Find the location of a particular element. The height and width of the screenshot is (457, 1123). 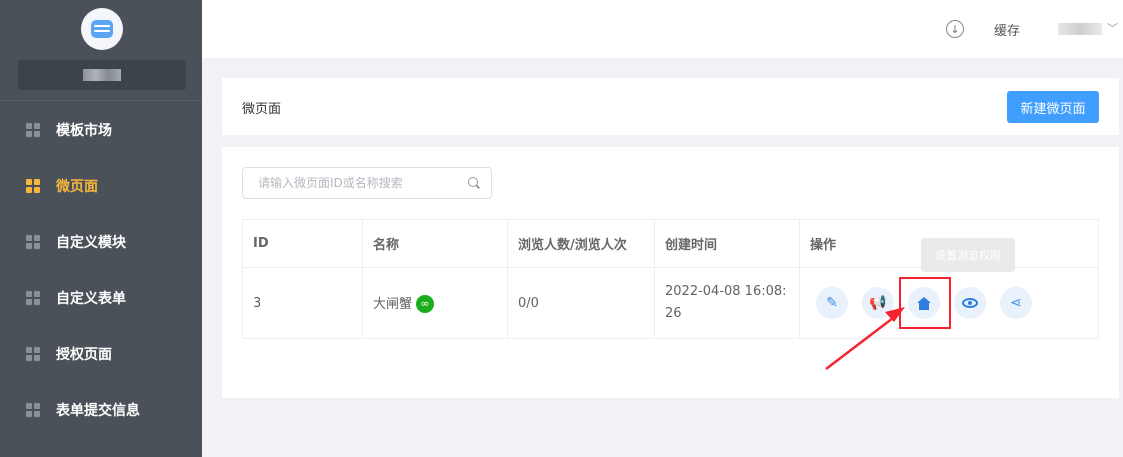

store-logo-icon is located at coordinates (102, 29).